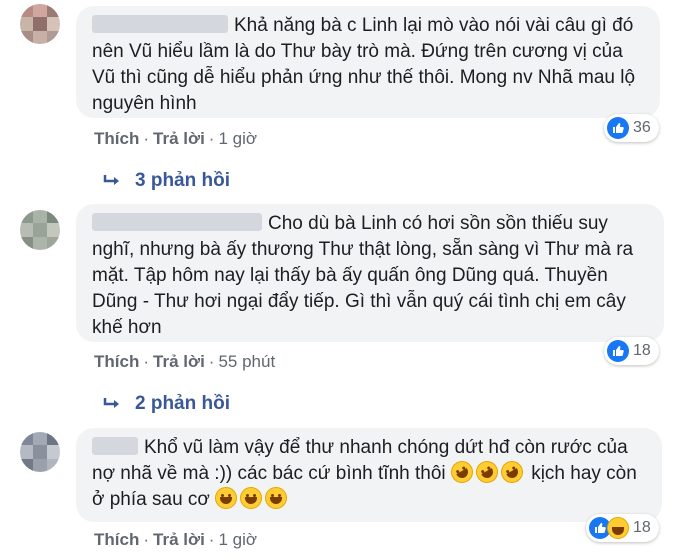 This screenshot has height=559, width=675. What do you see at coordinates (182, 180) in the screenshot?
I see `replies-count: 3 phản hồi` at bounding box center [182, 180].